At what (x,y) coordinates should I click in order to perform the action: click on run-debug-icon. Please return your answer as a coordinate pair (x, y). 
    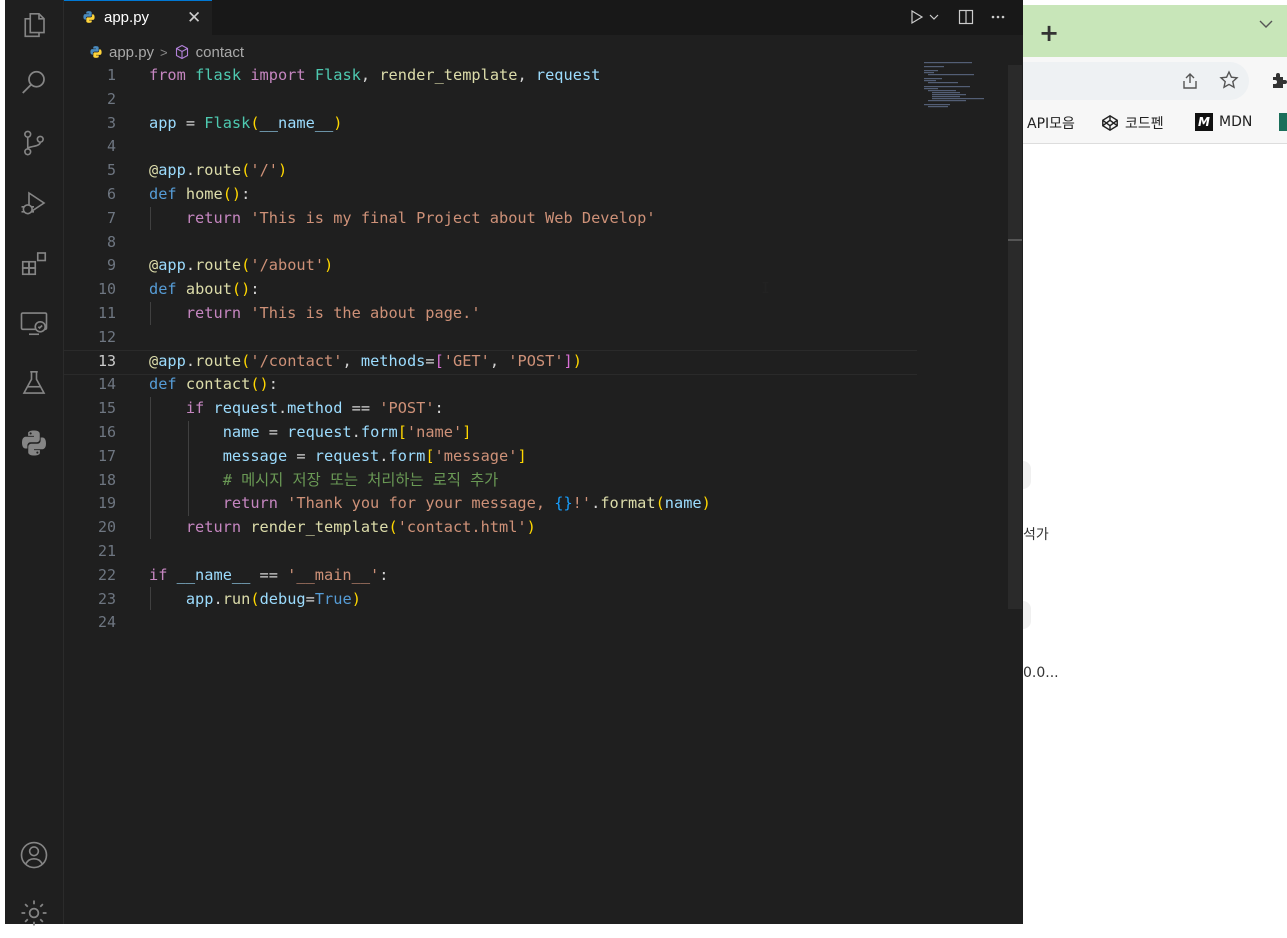
    Looking at the image, I should click on (34, 203).